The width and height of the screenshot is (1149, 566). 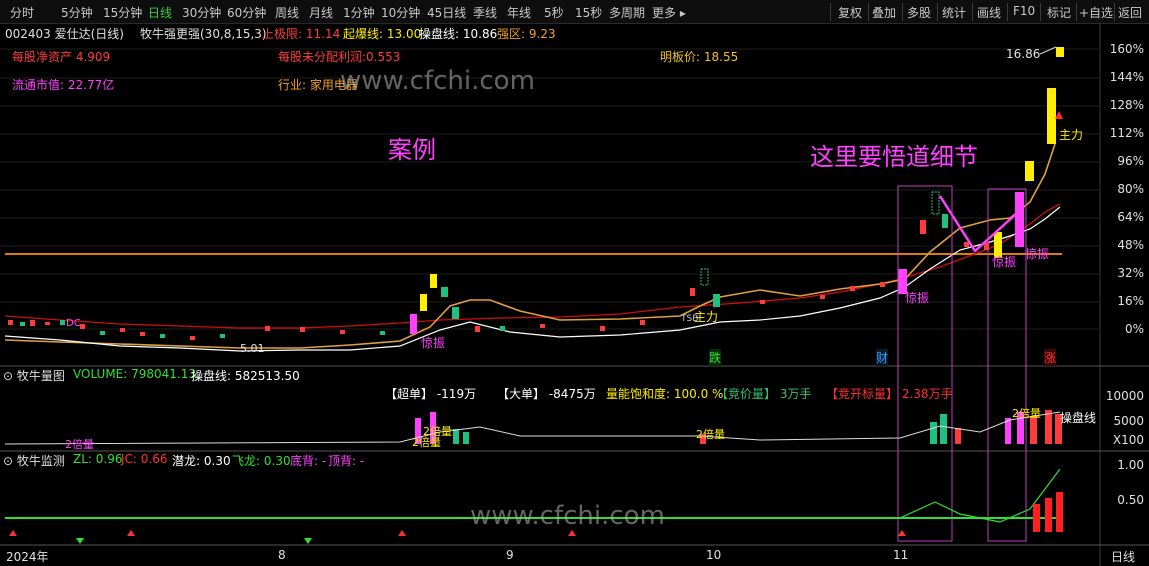 What do you see at coordinates (1130, 12) in the screenshot?
I see `back-button: 返回` at bounding box center [1130, 12].